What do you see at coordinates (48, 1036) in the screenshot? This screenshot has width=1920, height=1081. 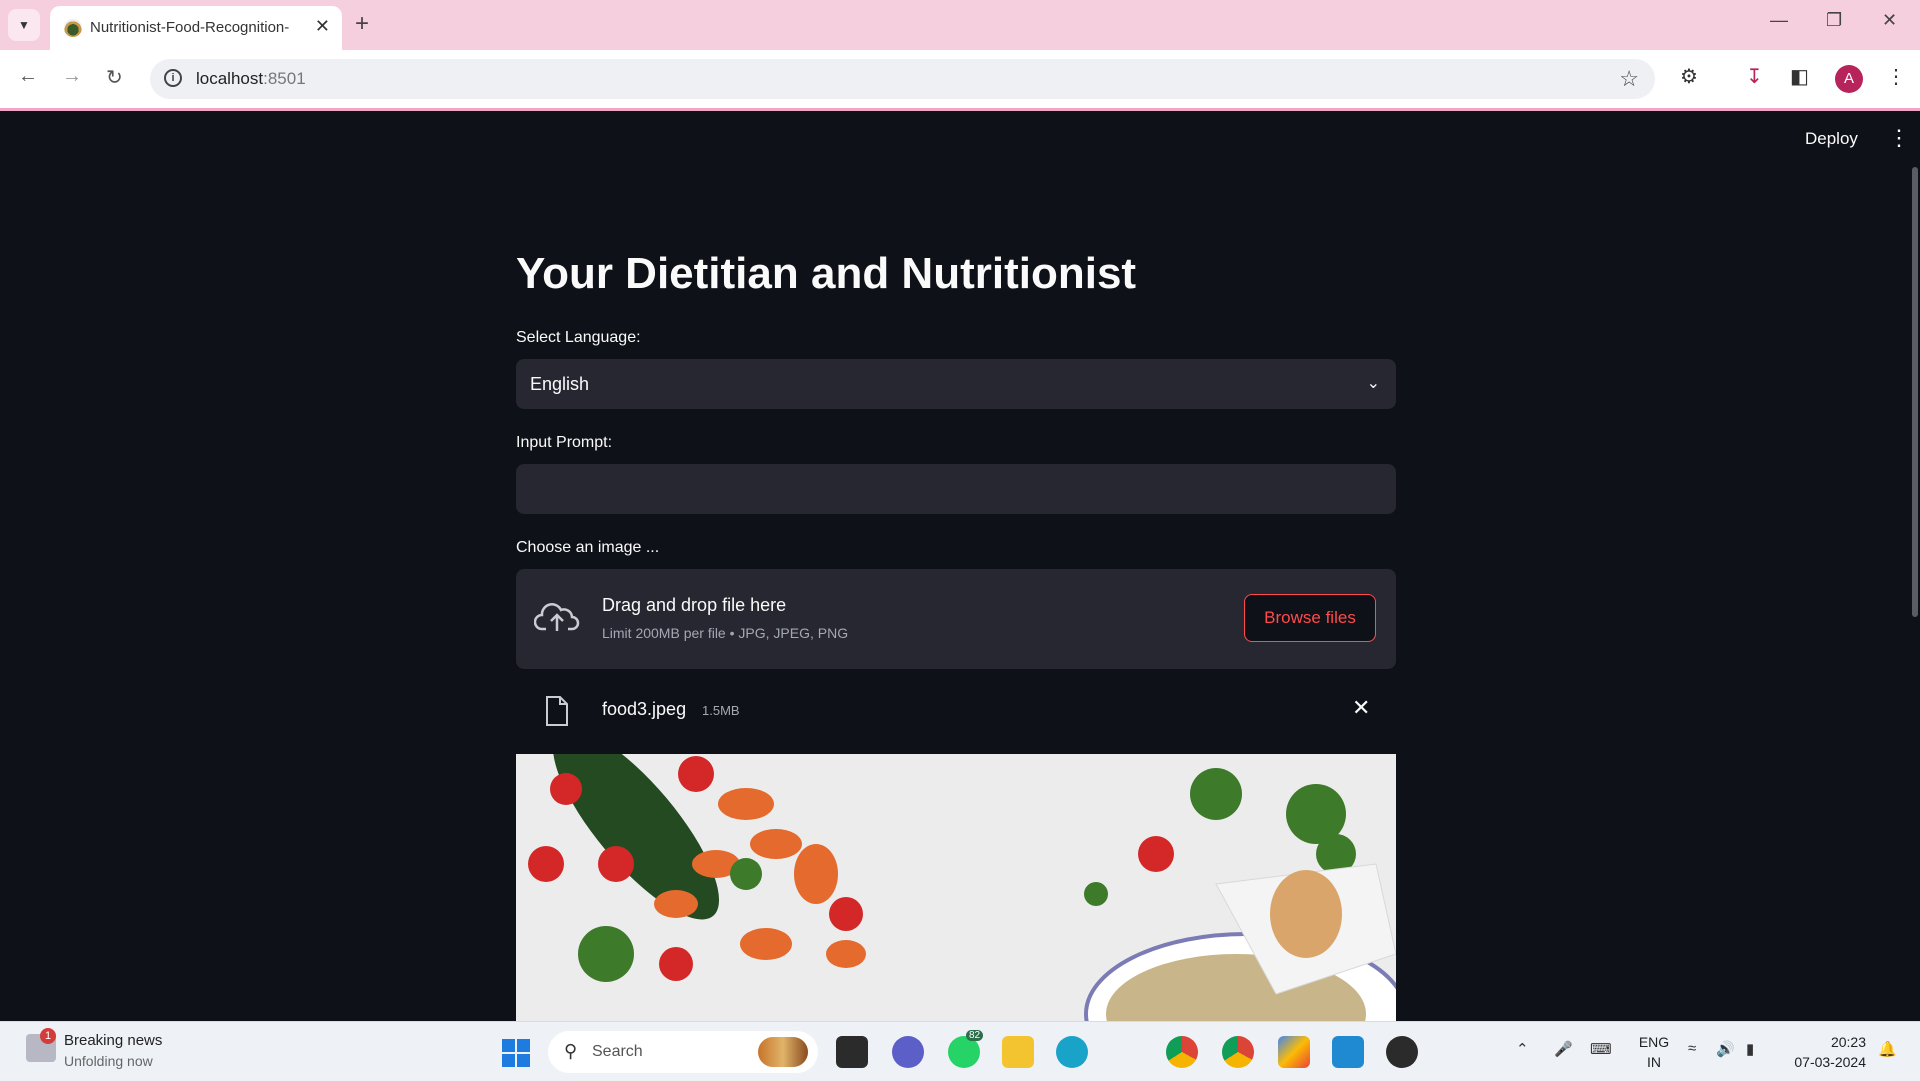 I see `news-badge: 1` at bounding box center [48, 1036].